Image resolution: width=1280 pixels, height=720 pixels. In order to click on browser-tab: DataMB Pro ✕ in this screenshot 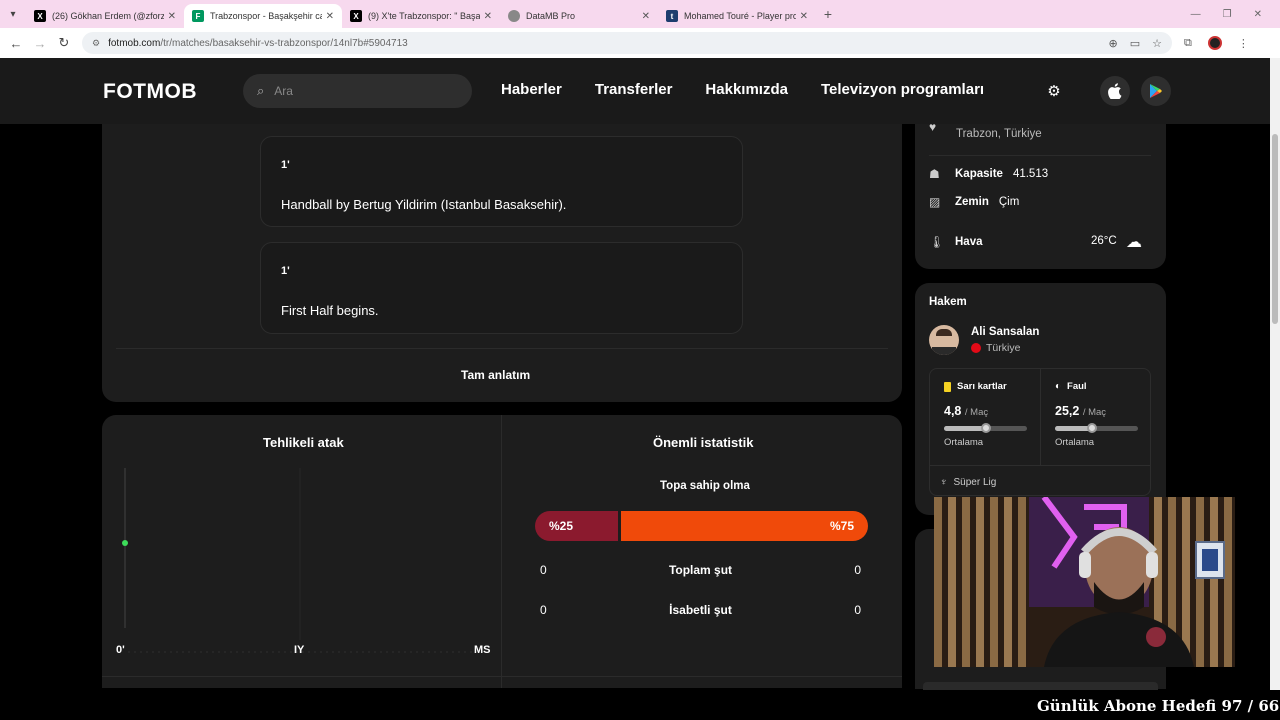, I will do `click(579, 16)`.